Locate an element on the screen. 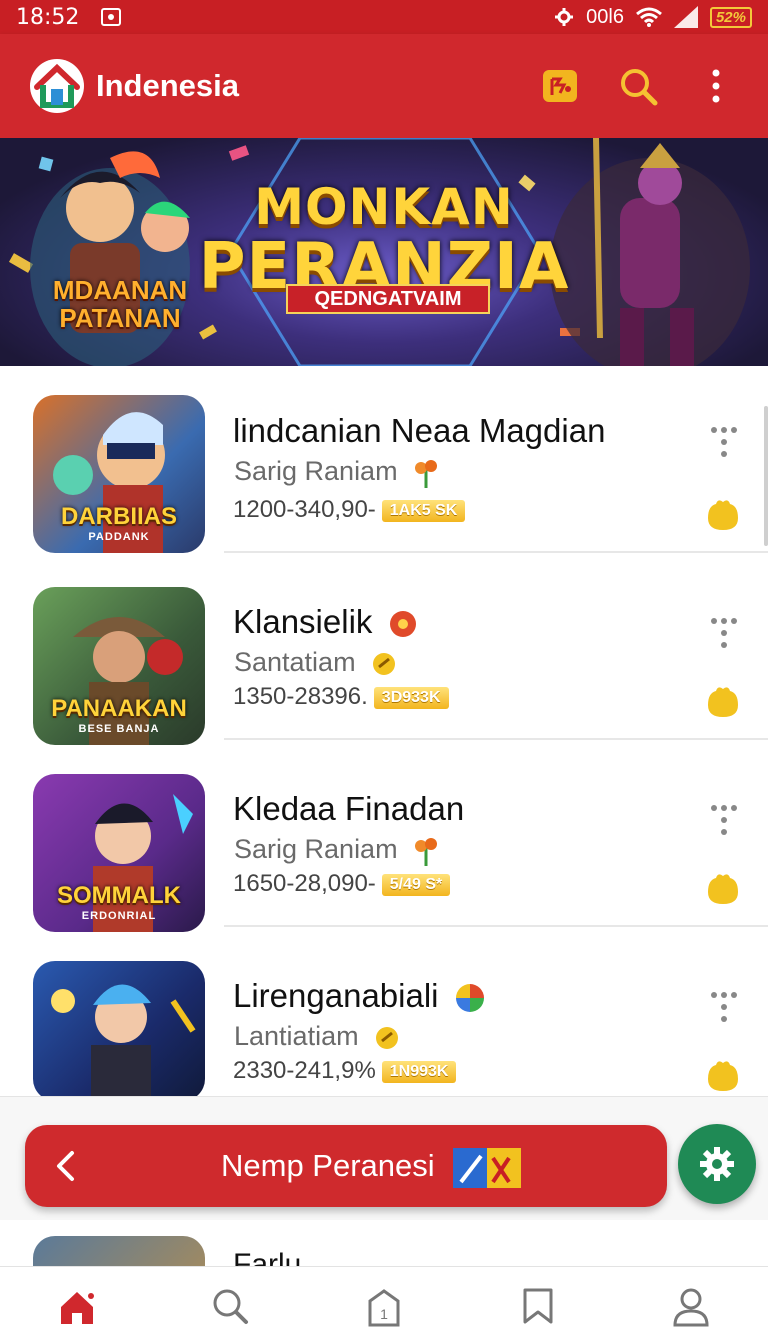 The width and height of the screenshot is (768, 1344). download-info: 1200-340,90- 1AK5 SK is located at coordinates (349, 510).